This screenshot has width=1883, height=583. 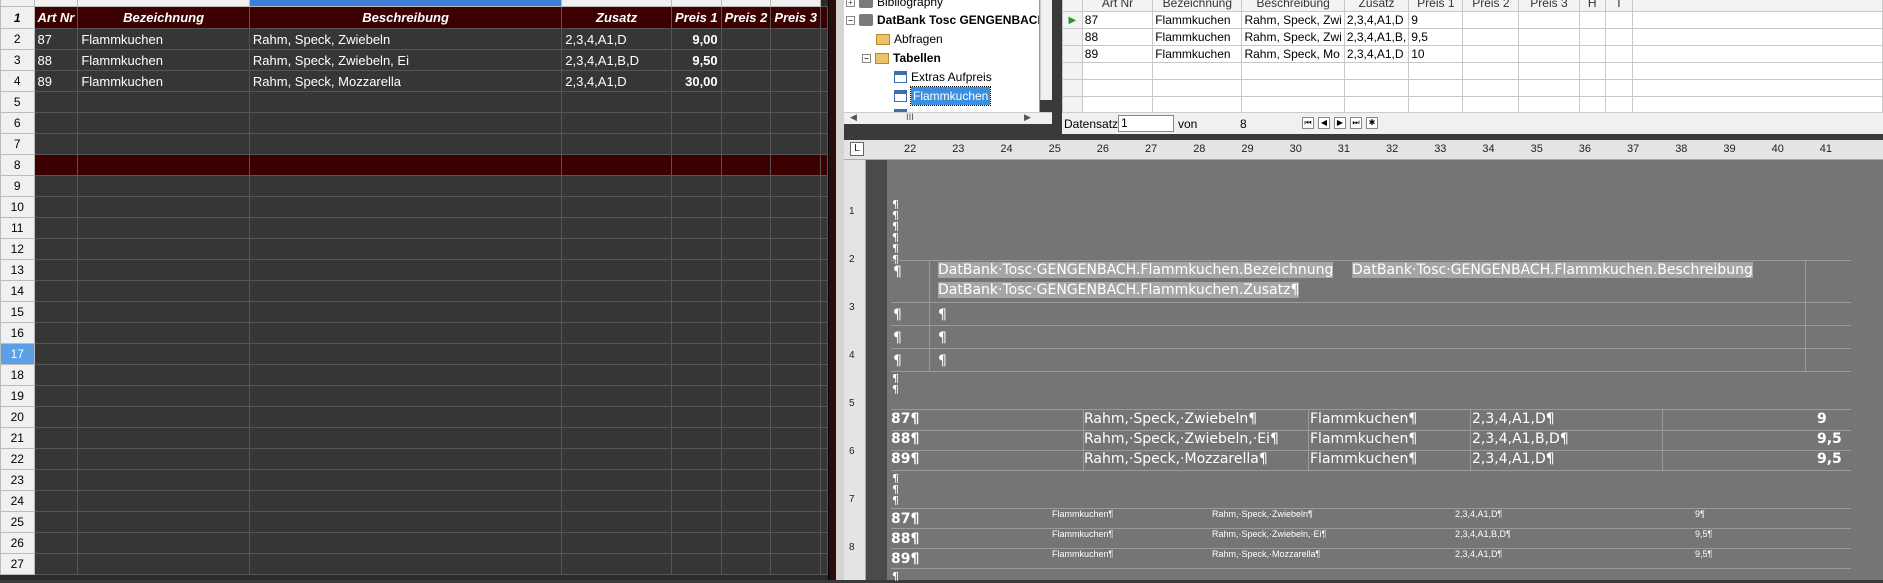 What do you see at coordinates (1376, 20) in the screenshot?
I see `grid-cell: 2,3,4,A1,D` at bounding box center [1376, 20].